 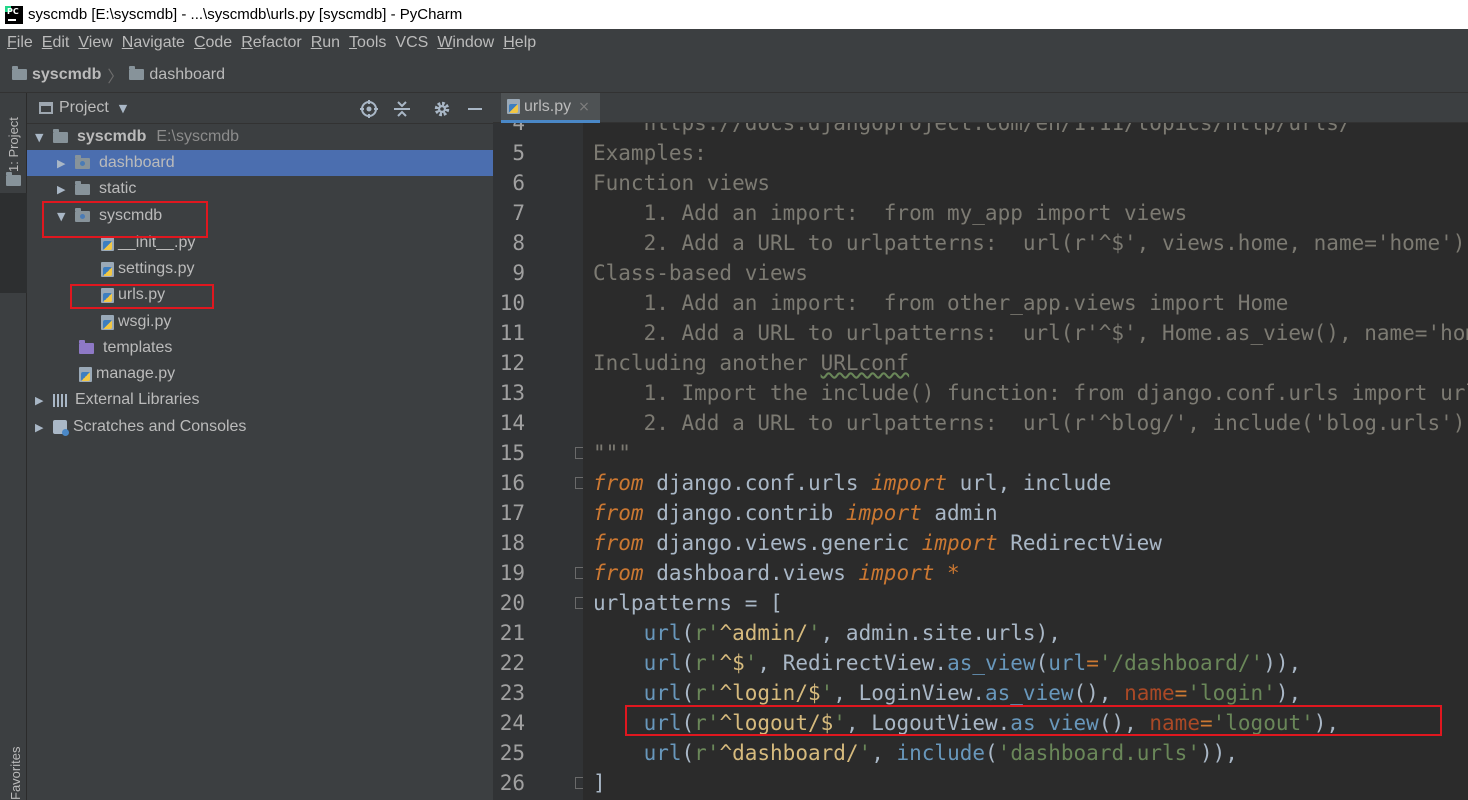 What do you see at coordinates (770, 693) in the screenshot?
I see `code-token: ^login/$` at bounding box center [770, 693].